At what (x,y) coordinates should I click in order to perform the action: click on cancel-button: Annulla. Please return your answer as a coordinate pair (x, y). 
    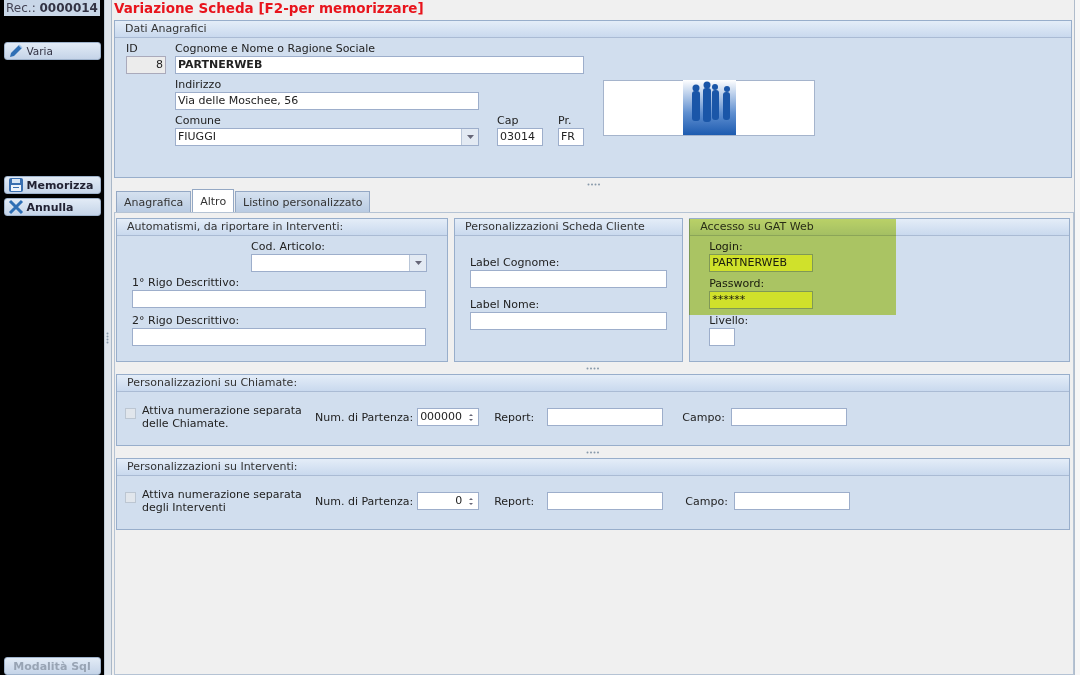
    Looking at the image, I should click on (52, 207).